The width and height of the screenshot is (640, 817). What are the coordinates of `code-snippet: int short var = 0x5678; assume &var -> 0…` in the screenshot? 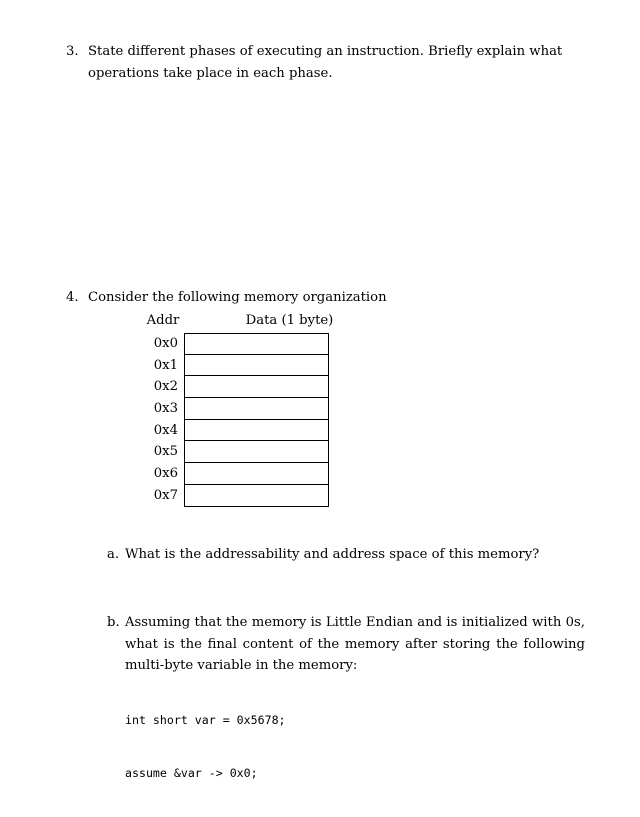 It's located at (205, 747).